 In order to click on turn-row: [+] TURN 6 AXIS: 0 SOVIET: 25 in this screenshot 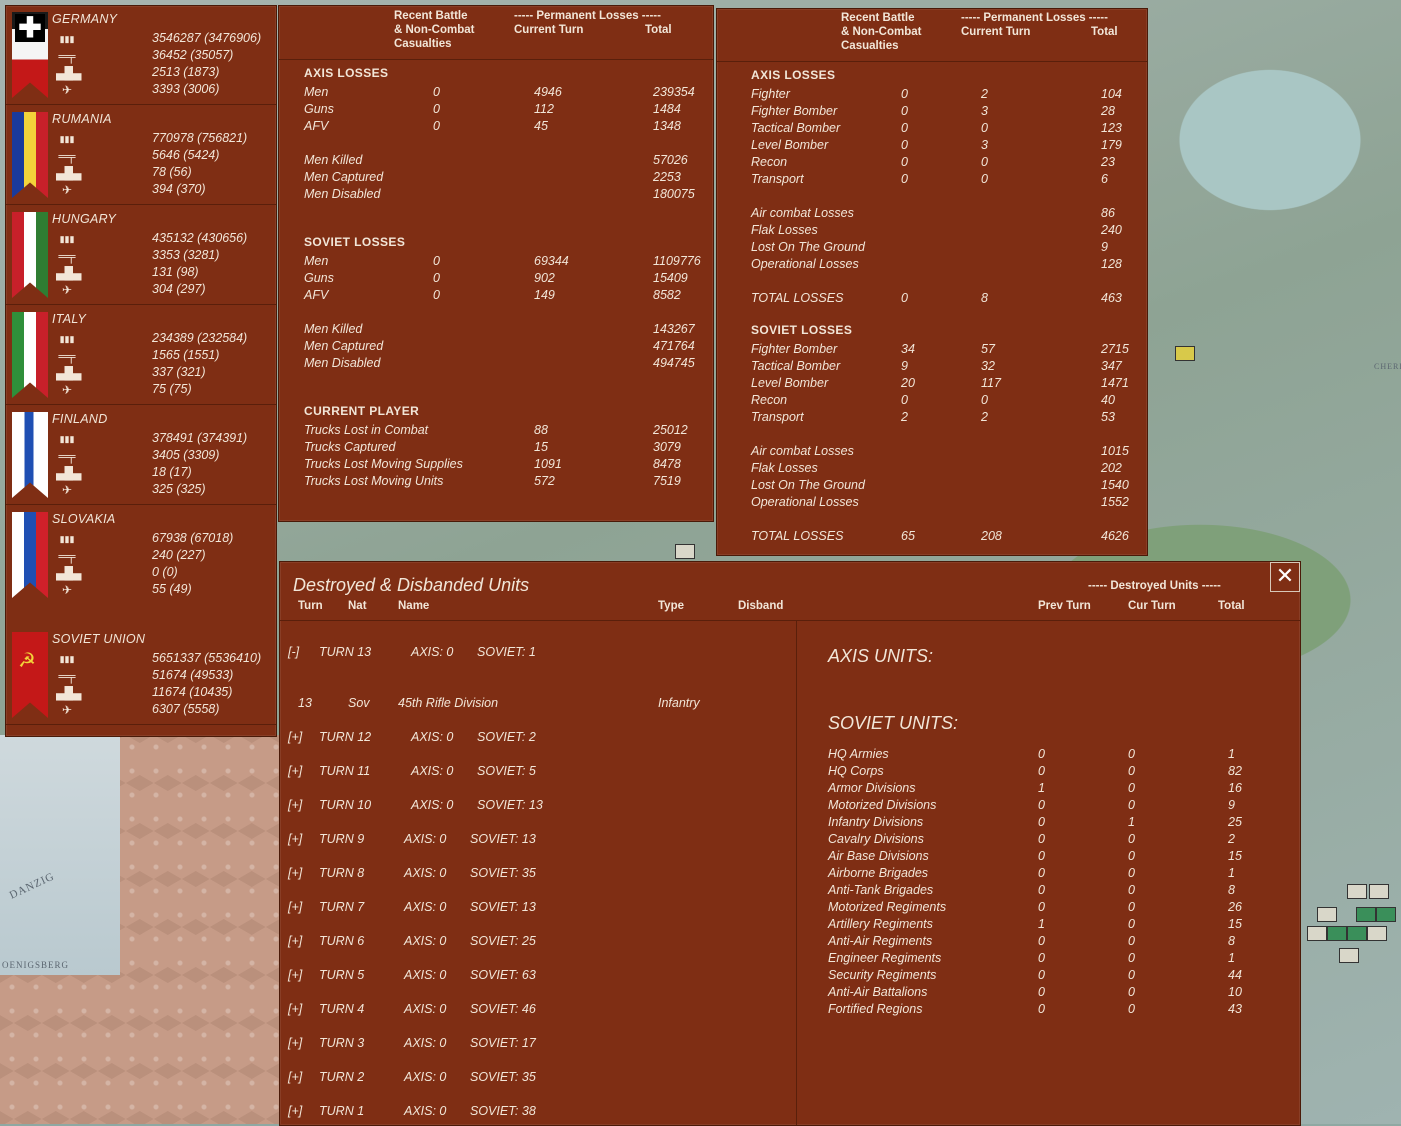, I will do `click(538, 942)`.